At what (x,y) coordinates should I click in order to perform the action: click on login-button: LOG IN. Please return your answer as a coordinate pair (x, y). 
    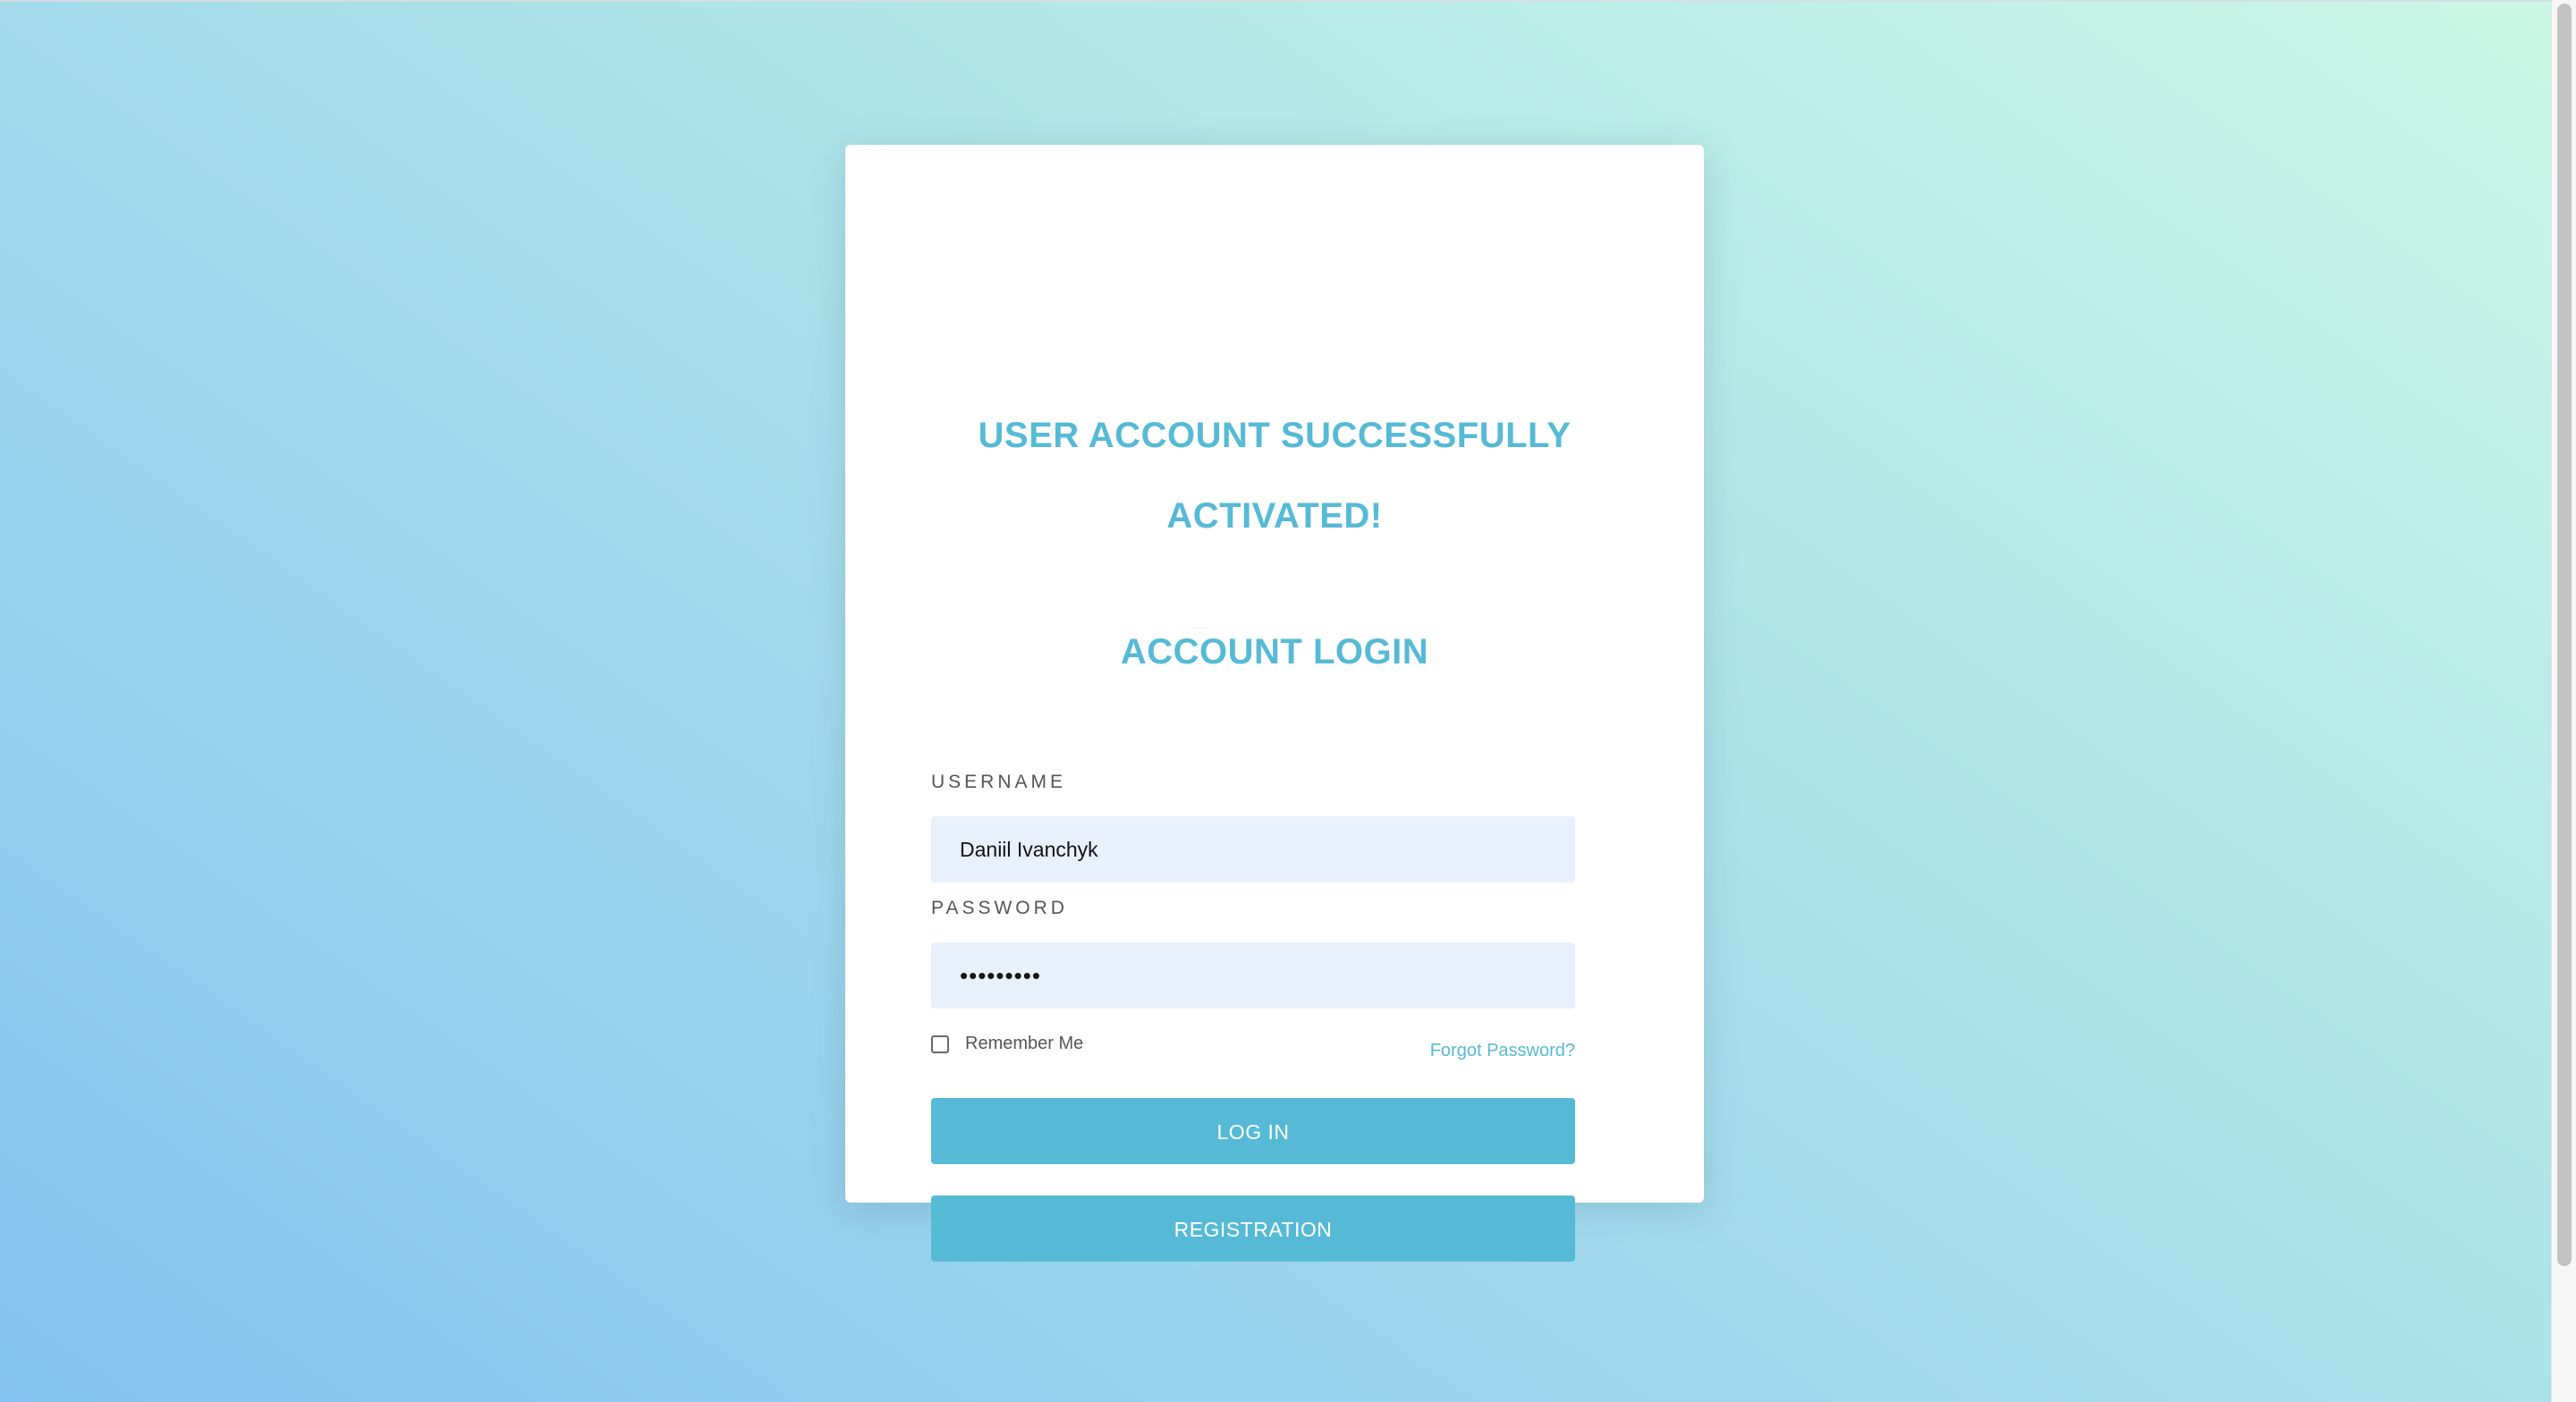
    Looking at the image, I should click on (1253, 1131).